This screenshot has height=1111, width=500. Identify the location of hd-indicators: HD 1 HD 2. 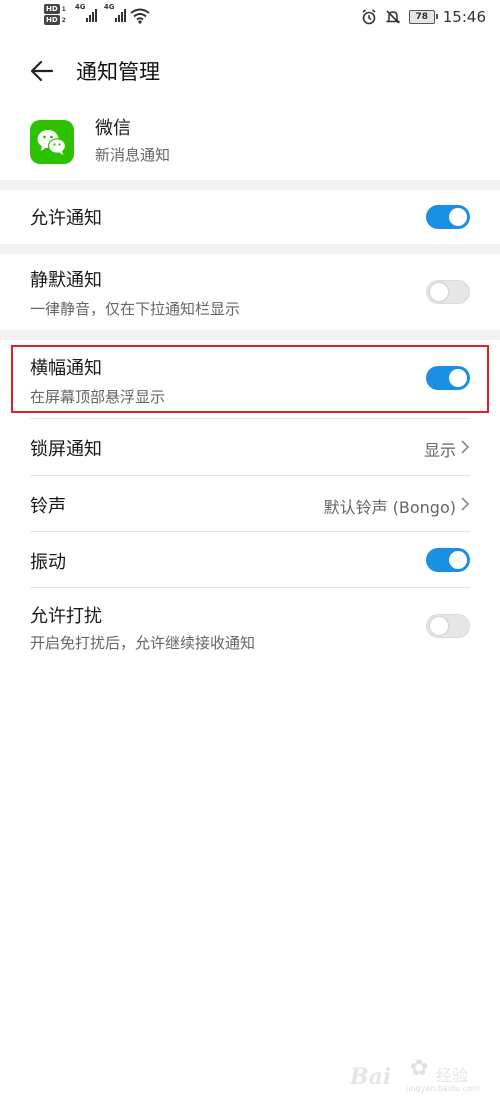
(55, 14).